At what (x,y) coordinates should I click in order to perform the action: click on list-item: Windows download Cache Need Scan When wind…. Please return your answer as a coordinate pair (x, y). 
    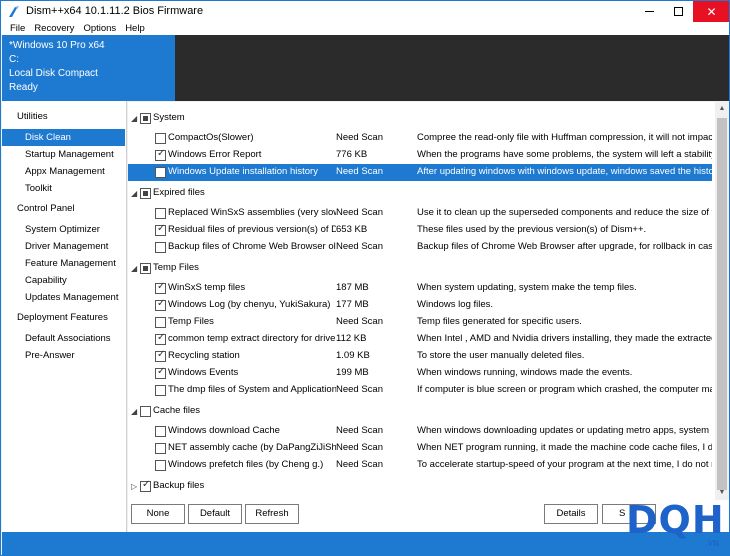
    Looking at the image, I should click on (420, 431).